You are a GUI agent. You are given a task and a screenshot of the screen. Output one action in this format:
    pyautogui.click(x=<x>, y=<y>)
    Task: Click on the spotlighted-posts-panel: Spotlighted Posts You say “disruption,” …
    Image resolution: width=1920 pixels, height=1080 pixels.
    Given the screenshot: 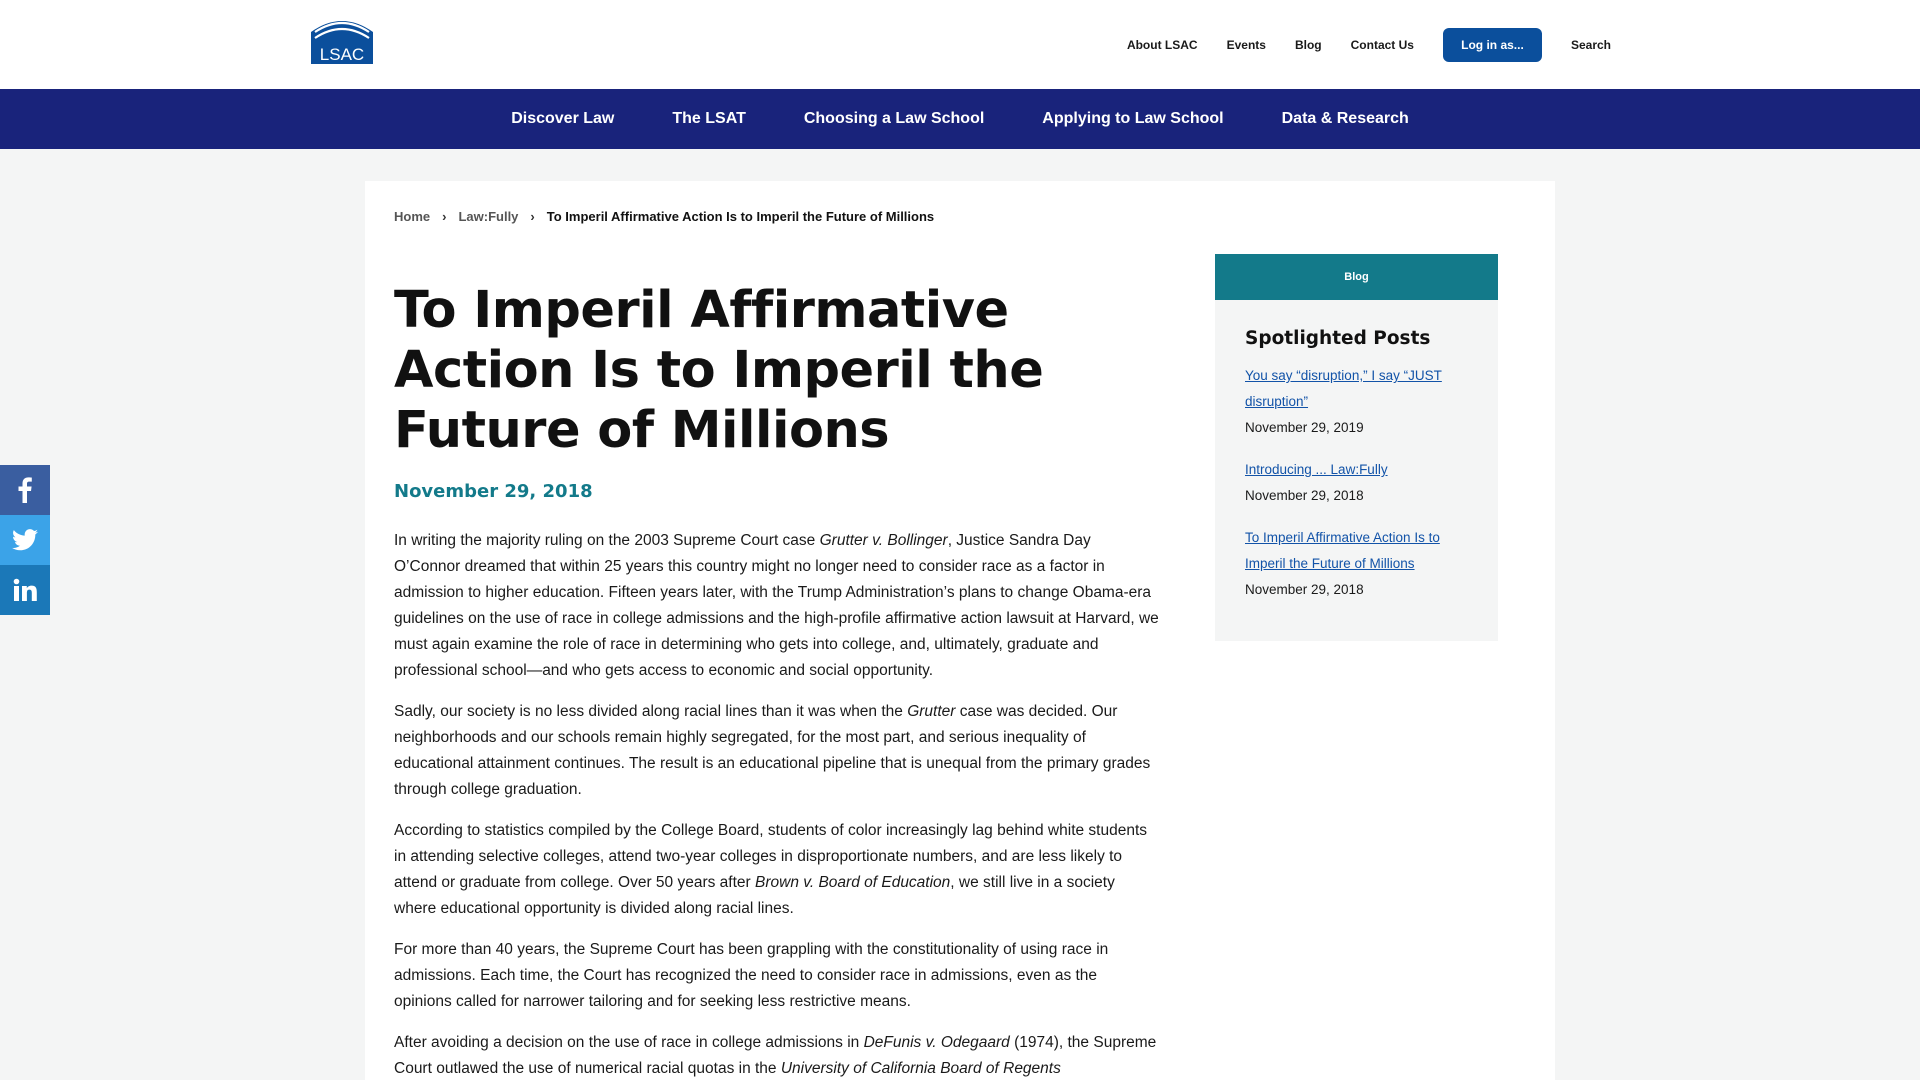 What is the action you would take?
    pyautogui.click(x=1356, y=470)
    